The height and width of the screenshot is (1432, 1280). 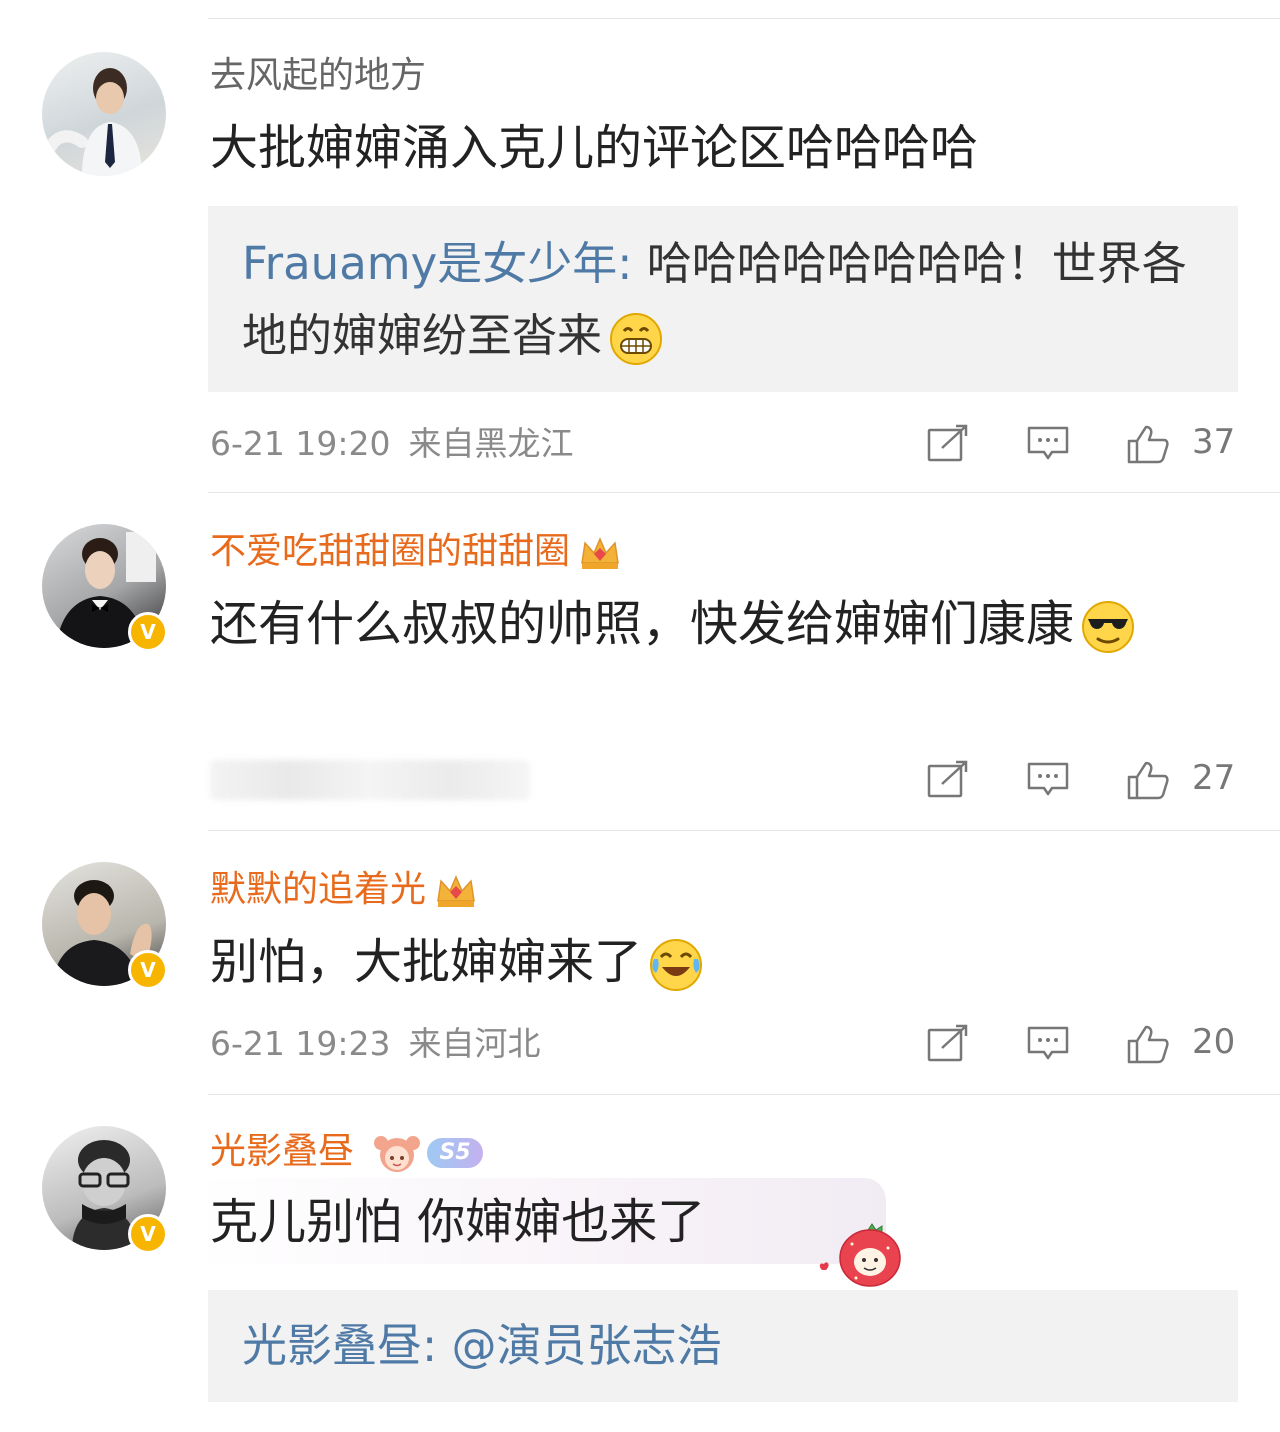 I want to click on action-bar: 37, so click(x=1081, y=444).